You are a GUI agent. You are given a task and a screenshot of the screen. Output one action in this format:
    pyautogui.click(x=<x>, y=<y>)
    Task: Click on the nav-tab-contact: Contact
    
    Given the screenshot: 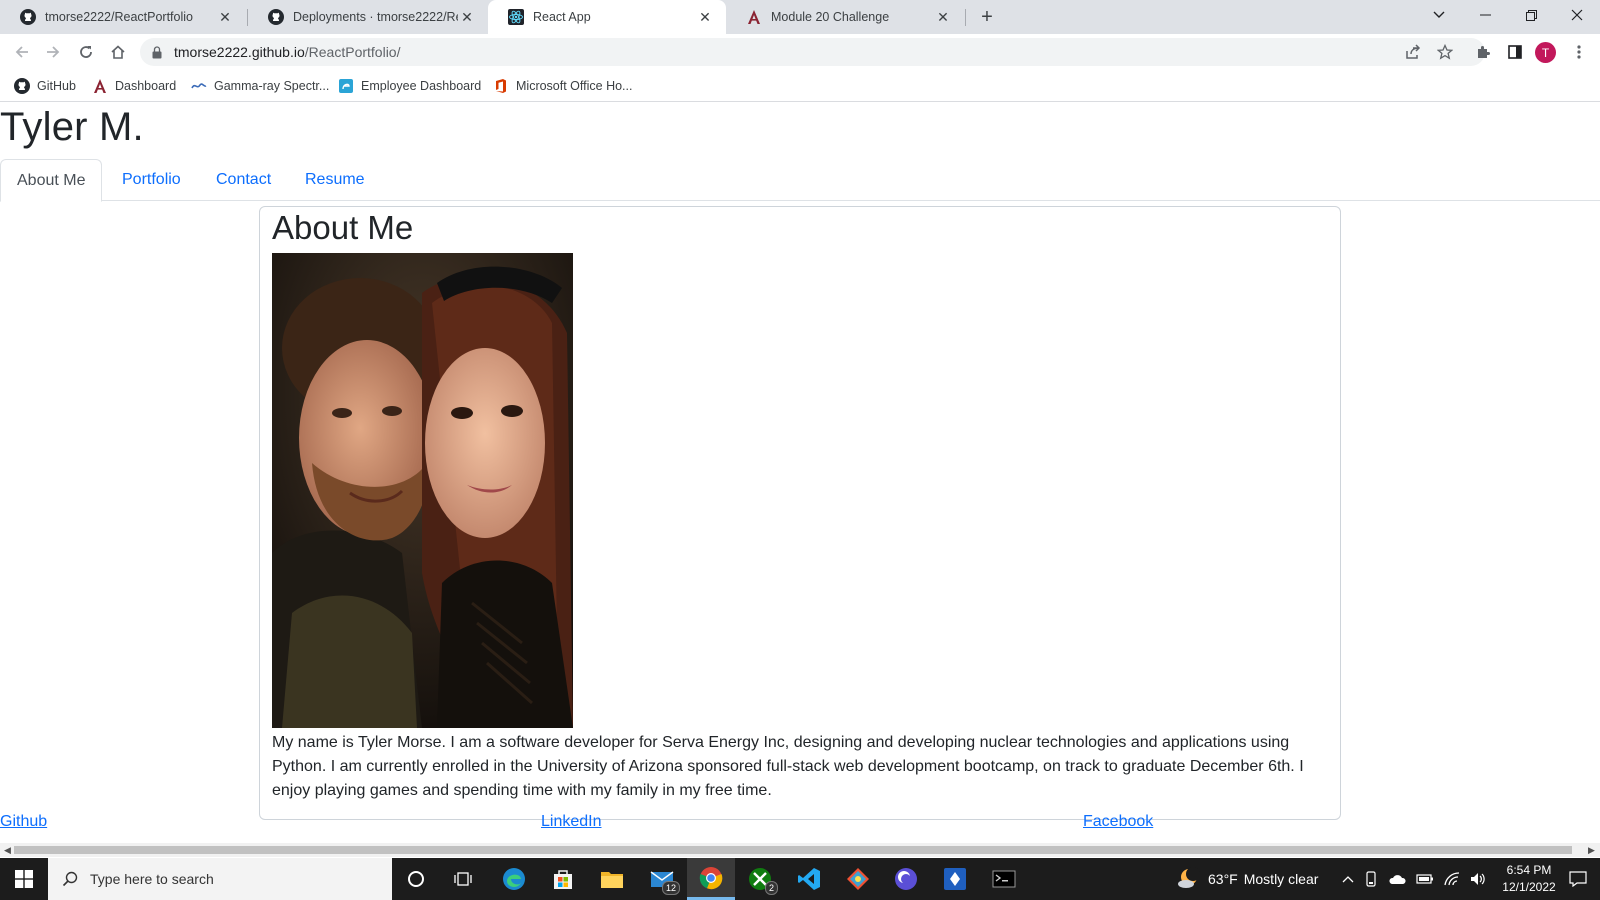 What is the action you would take?
    pyautogui.click(x=243, y=180)
    